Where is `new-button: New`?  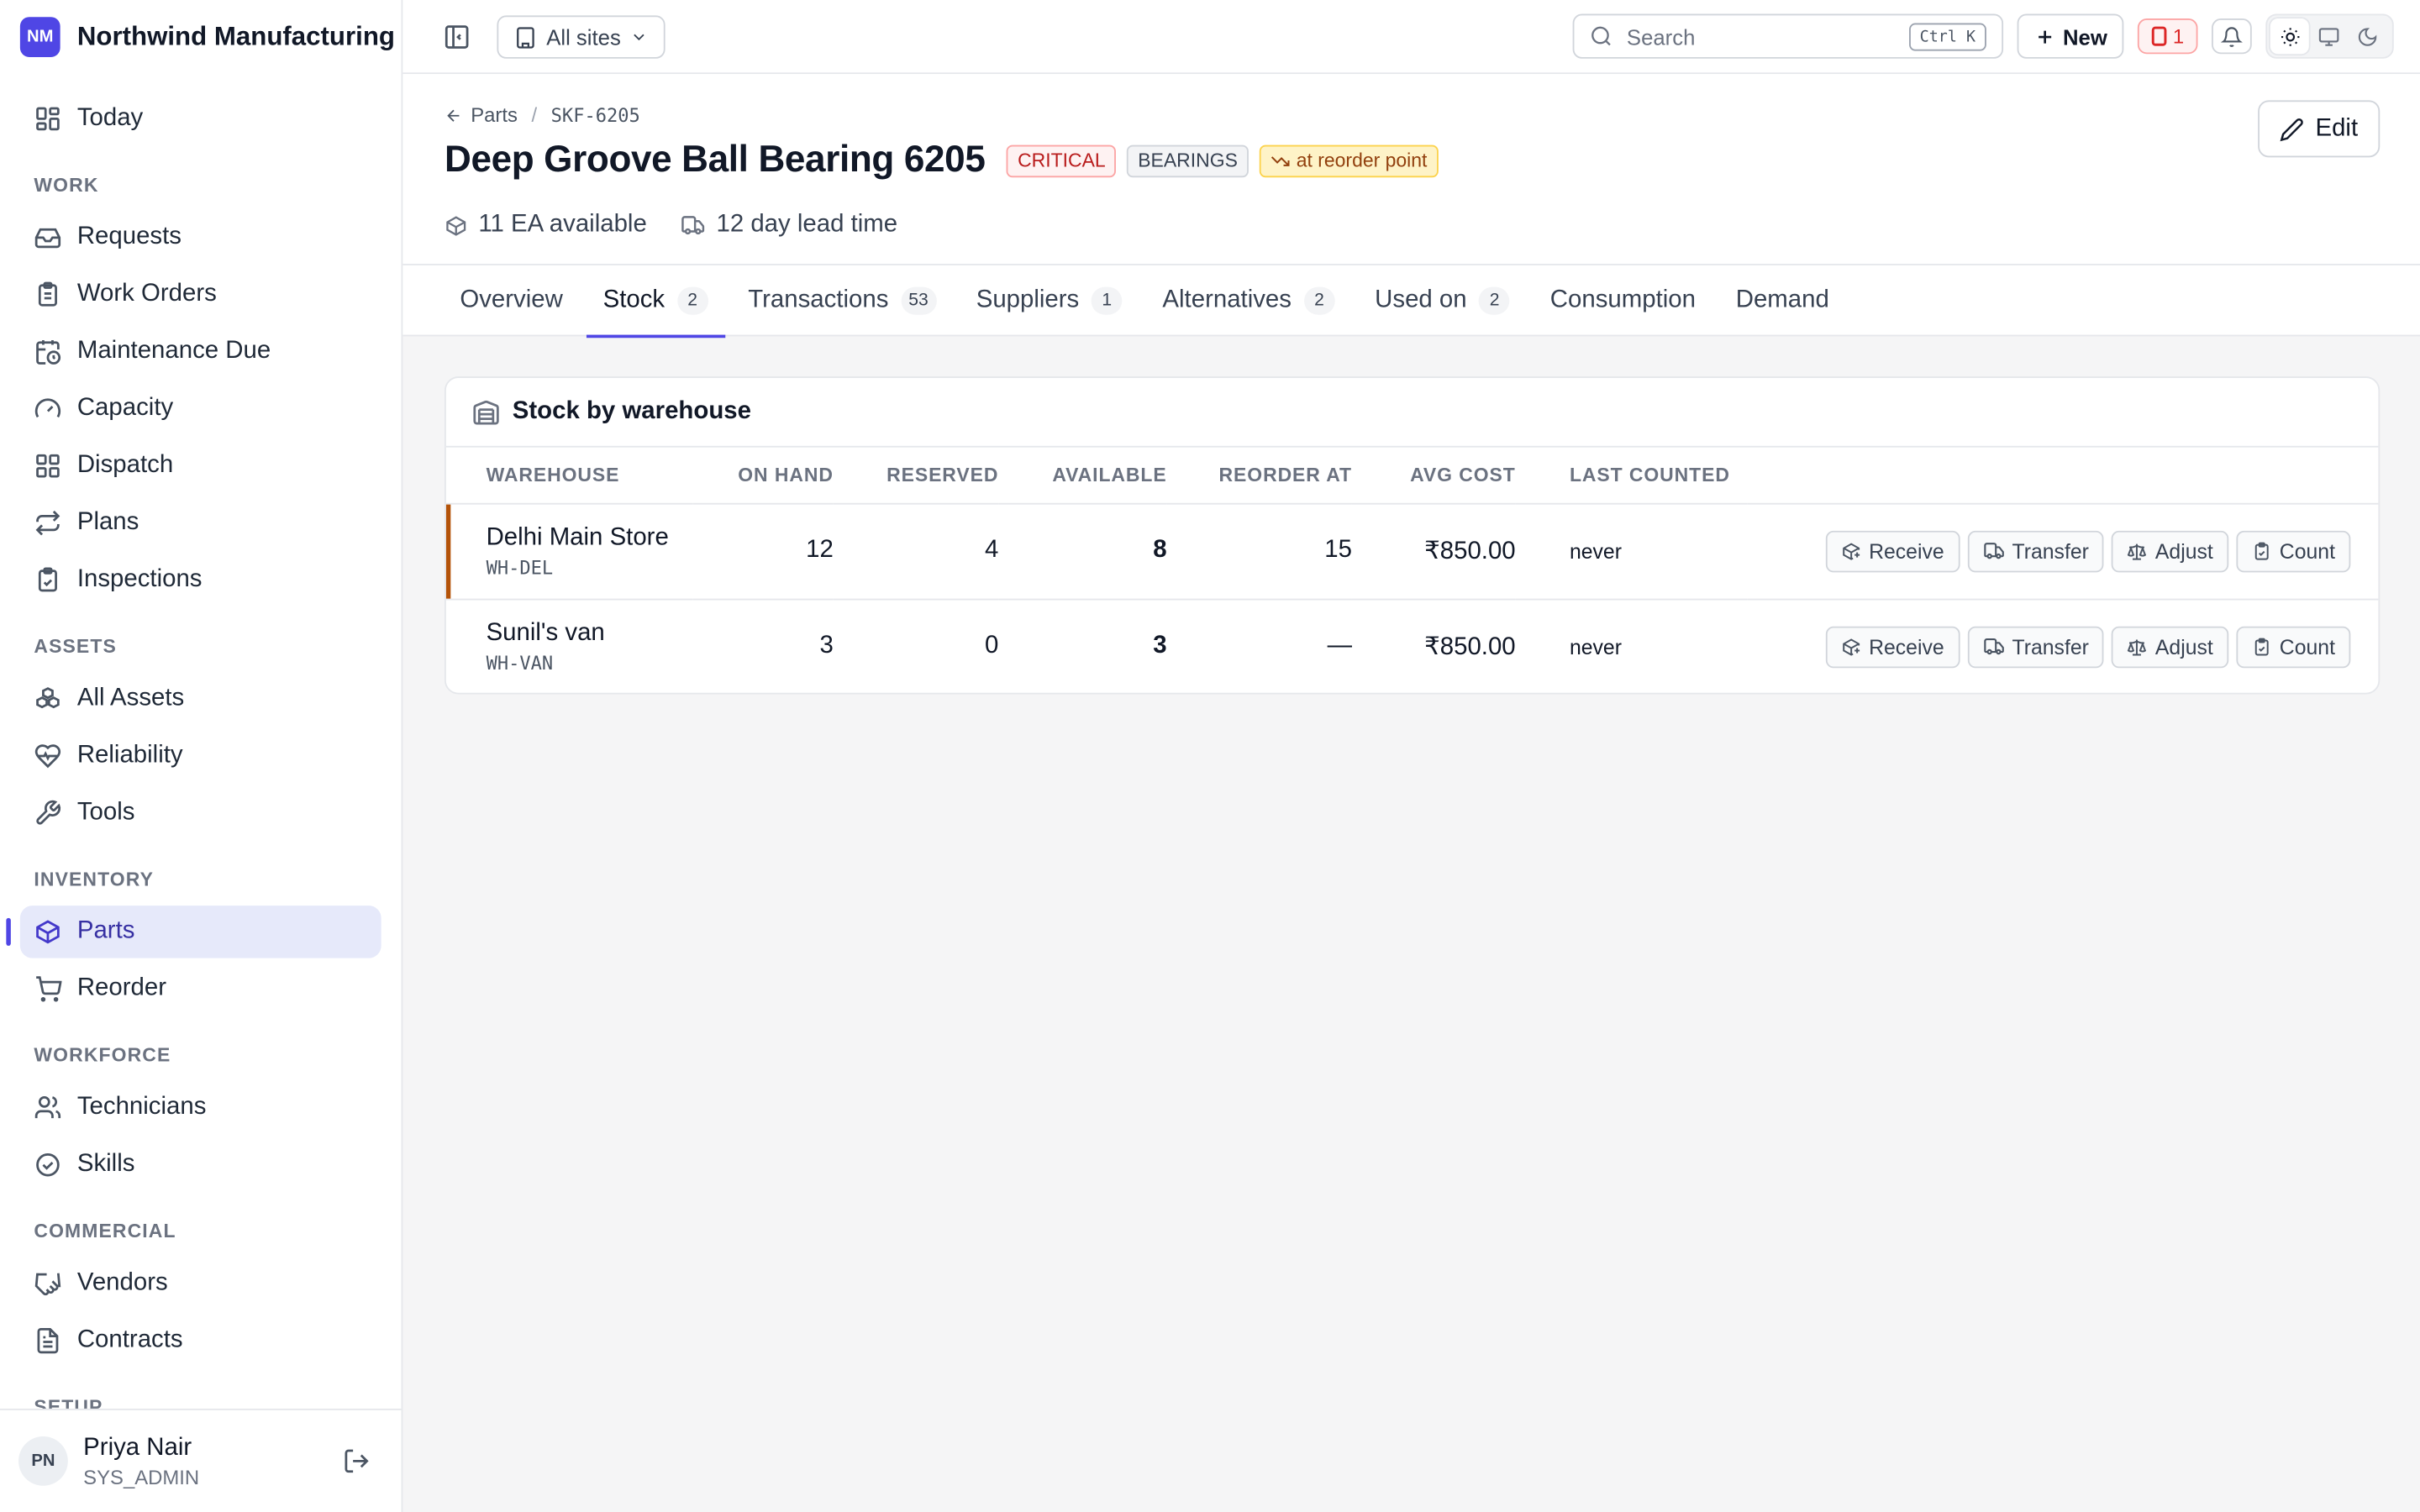 new-button: New is located at coordinates (2070, 36).